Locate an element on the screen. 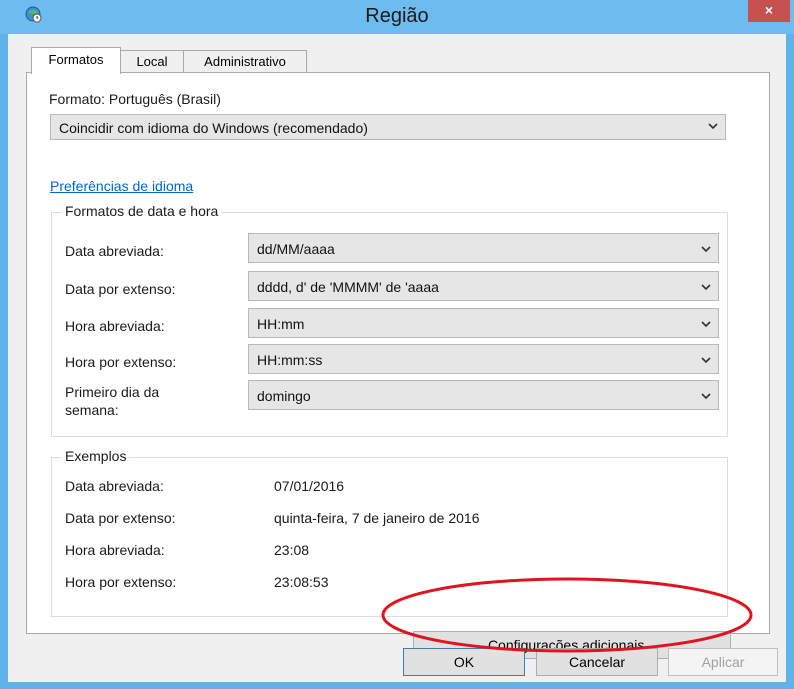 The height and width of the screenshot is (689, 794). short-date-label: Data abreviada: is located at coordinates (114, 251).